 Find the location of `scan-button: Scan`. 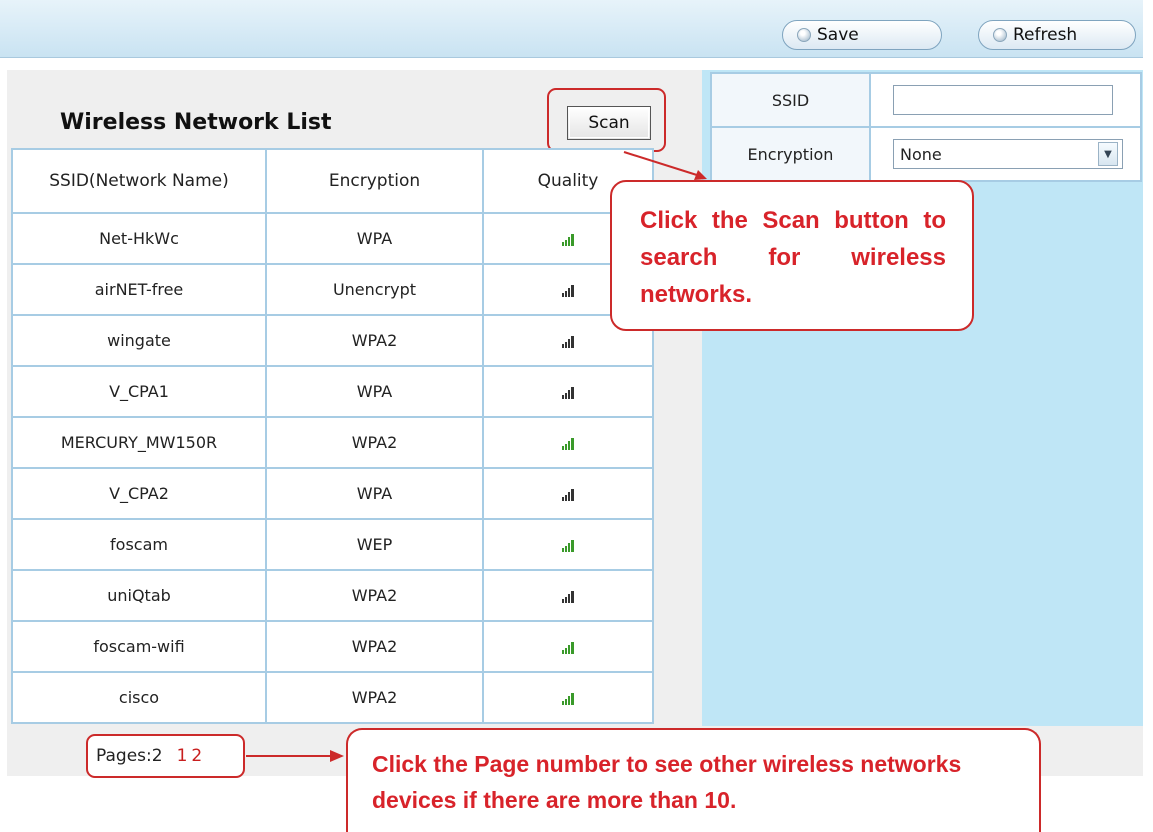

scan-button: Scan is located at coordinates (609, 123).